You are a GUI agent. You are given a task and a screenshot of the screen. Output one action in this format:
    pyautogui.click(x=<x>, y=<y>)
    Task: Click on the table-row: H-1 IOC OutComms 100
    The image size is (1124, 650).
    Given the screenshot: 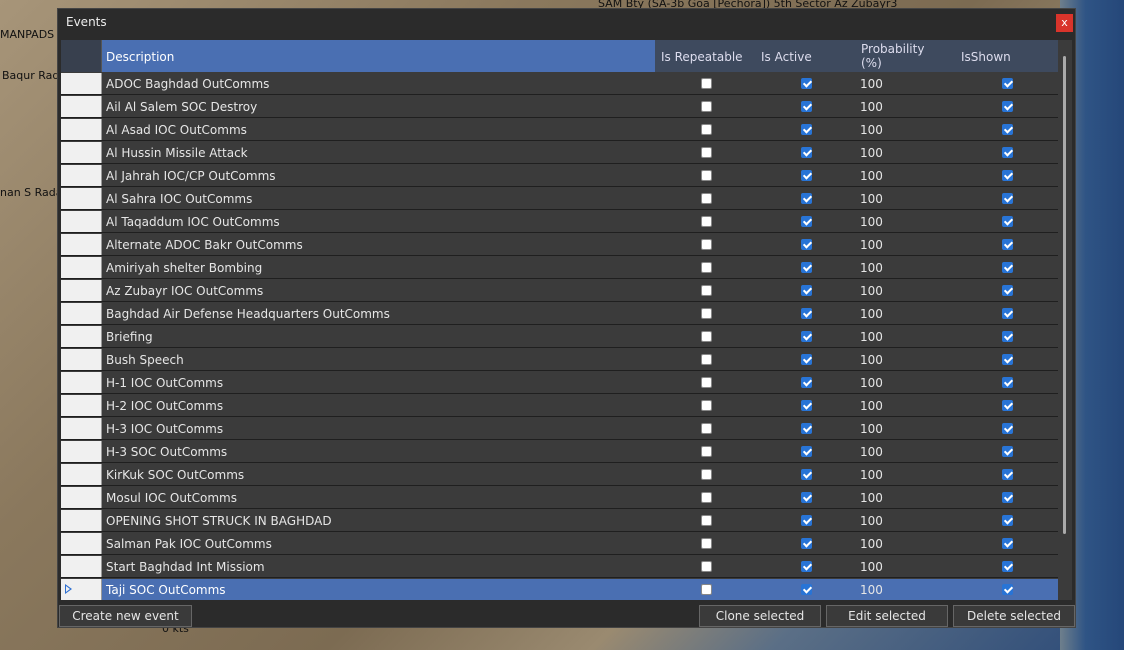 What is the action you would take?
    pyautogui.click(x=559, y=383)
    